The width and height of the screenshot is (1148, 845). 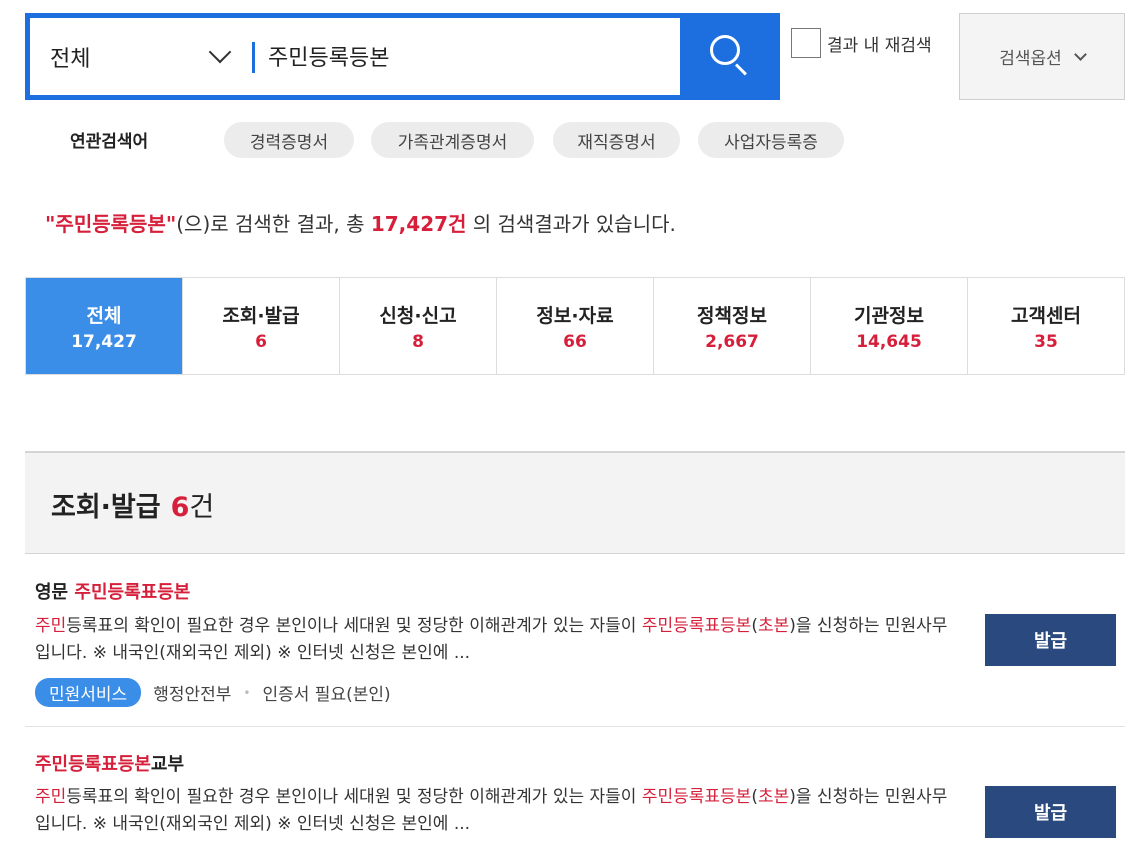 I want to click on scope-select: 전체, so click(x=150, y=56).